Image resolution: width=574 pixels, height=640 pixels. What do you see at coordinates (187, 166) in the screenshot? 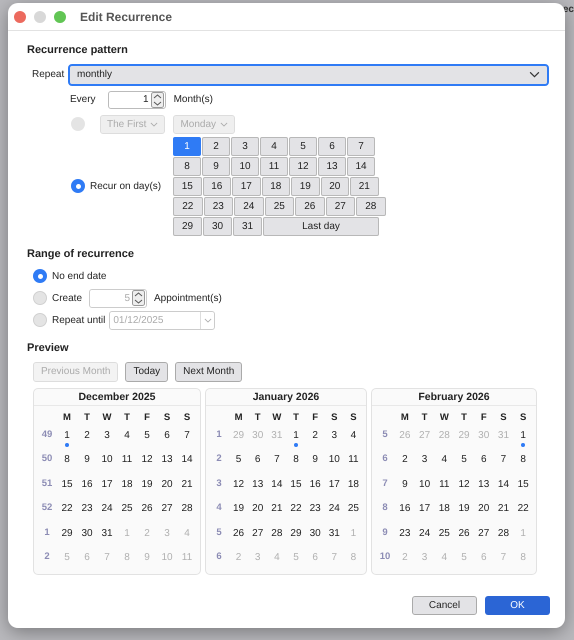
I see `day-button: 8` at bounding box center [187, 166].